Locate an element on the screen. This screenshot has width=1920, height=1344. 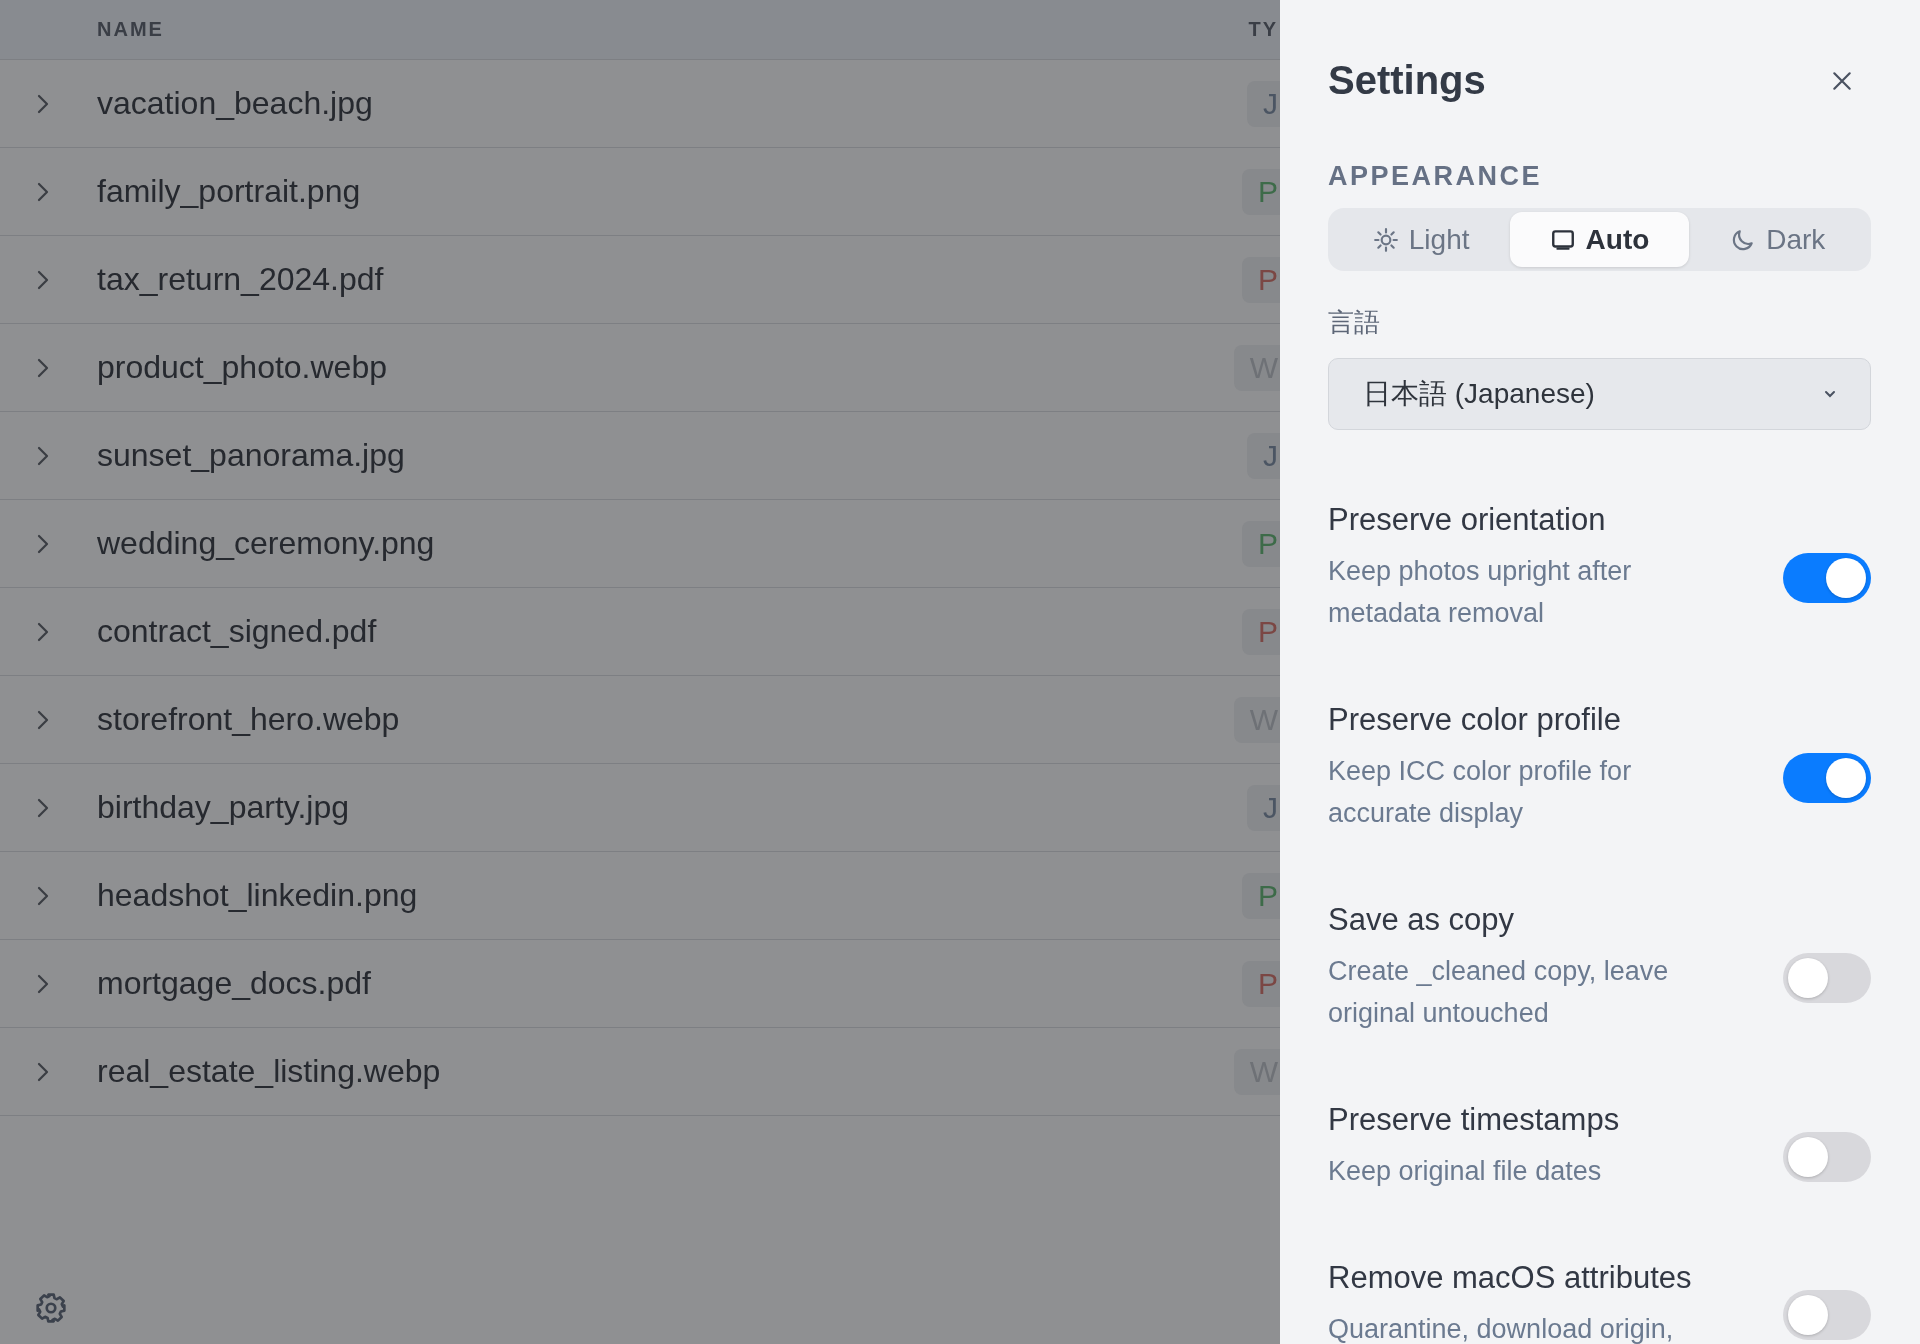
option-description: Keep photos upright after metadata removal is located at coordinates (1480, 592).